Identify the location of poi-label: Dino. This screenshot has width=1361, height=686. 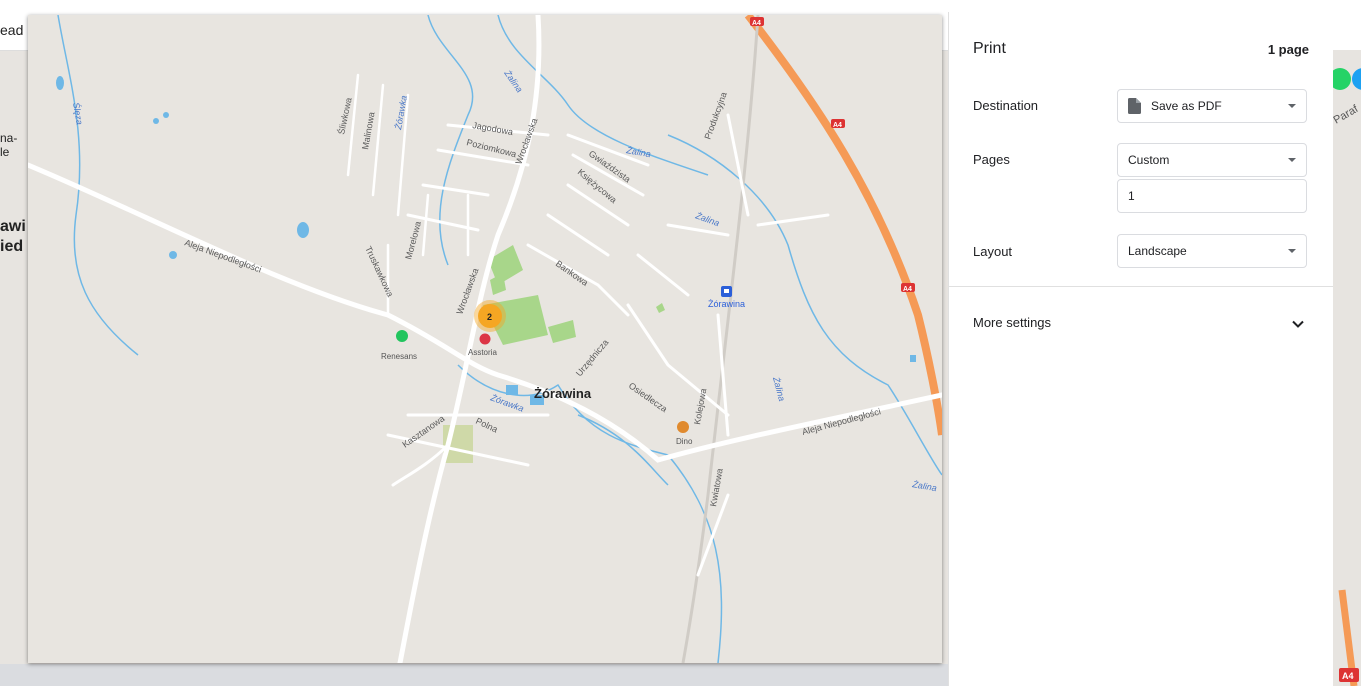
(684, 441).